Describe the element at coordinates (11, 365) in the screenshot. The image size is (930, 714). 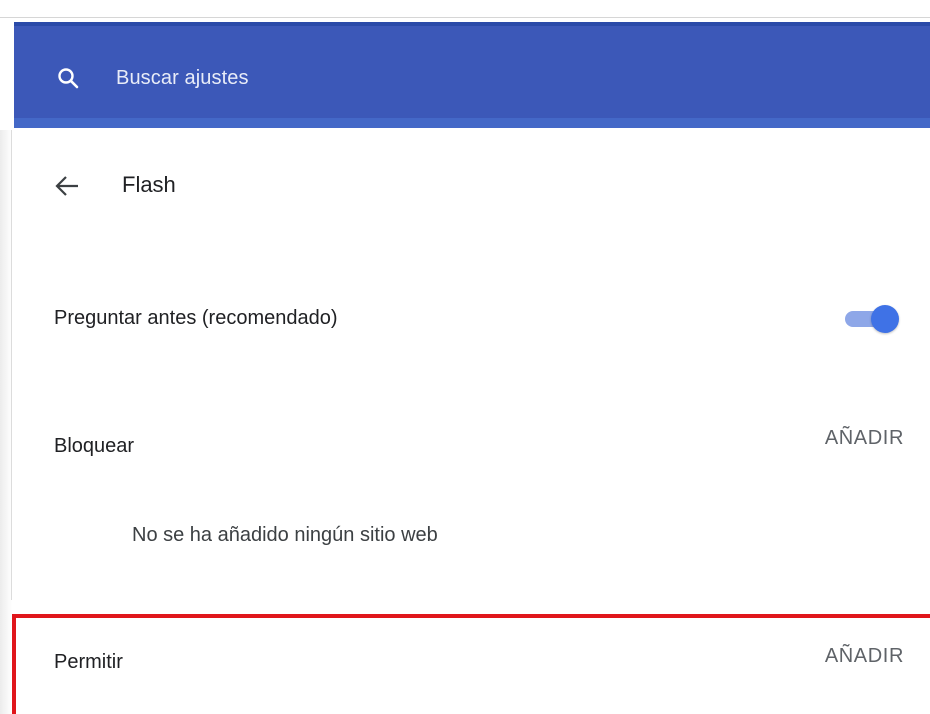
I see `container-border` at that location.